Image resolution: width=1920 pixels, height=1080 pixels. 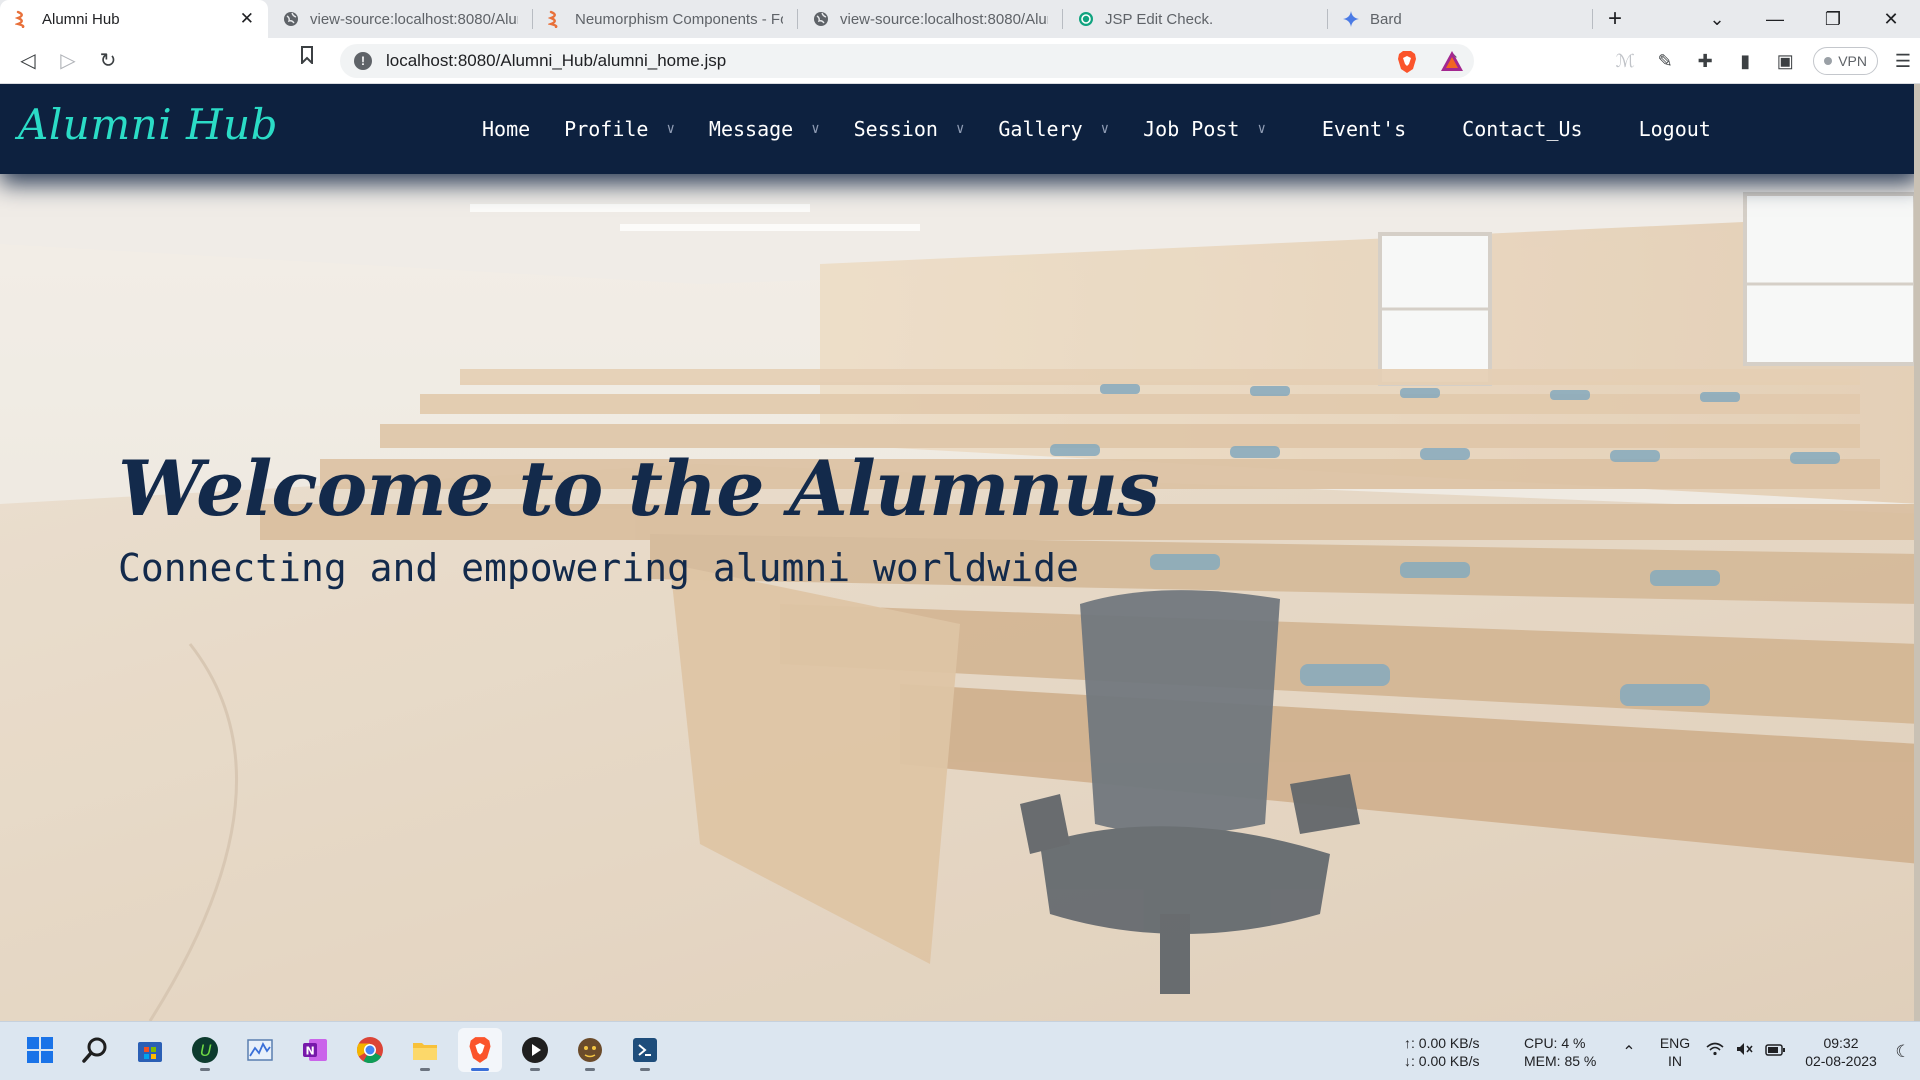 I want to click on chatgpt-icon, so click(x=1086, y=19).